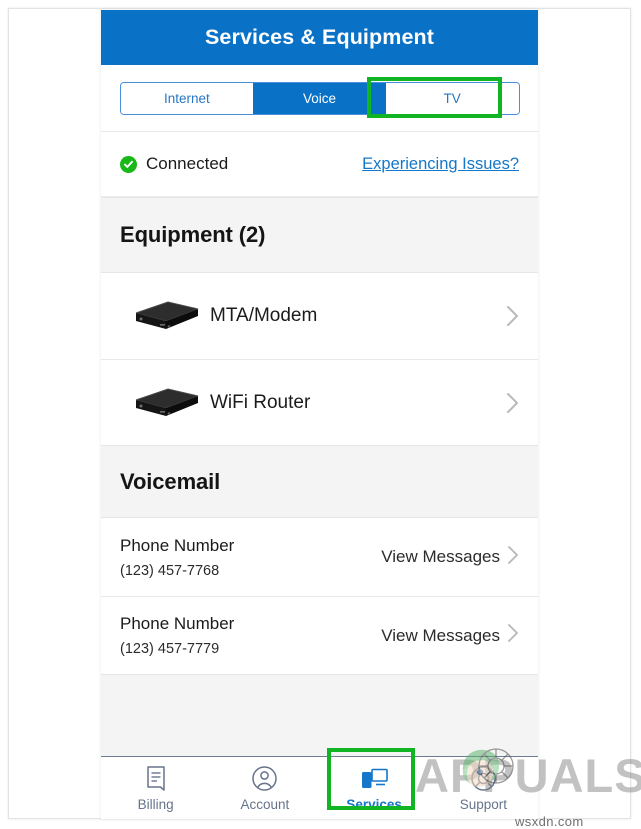 The height and width of the screenshot is (829, 641). Describe the element at coordinates (177, 557) in the screenshot. I see `voicemail-row-info: Phone Number (123) 457-7768` at that location.